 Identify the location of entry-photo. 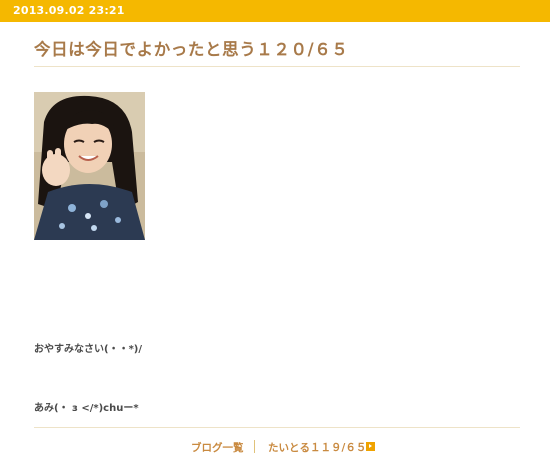
(89, 166).